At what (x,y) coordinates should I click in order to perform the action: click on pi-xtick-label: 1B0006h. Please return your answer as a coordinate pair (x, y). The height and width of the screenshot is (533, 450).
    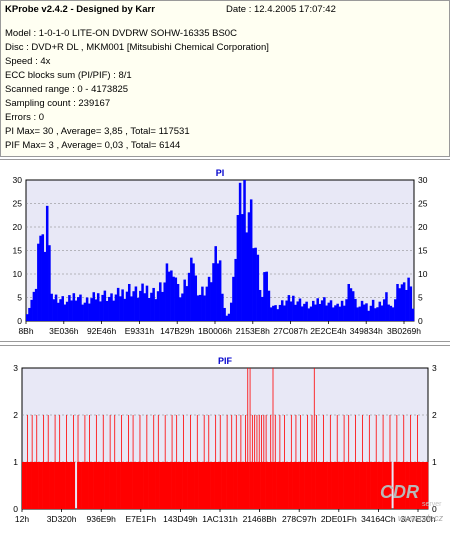
    Looking at the image, I should click on (215, 331).